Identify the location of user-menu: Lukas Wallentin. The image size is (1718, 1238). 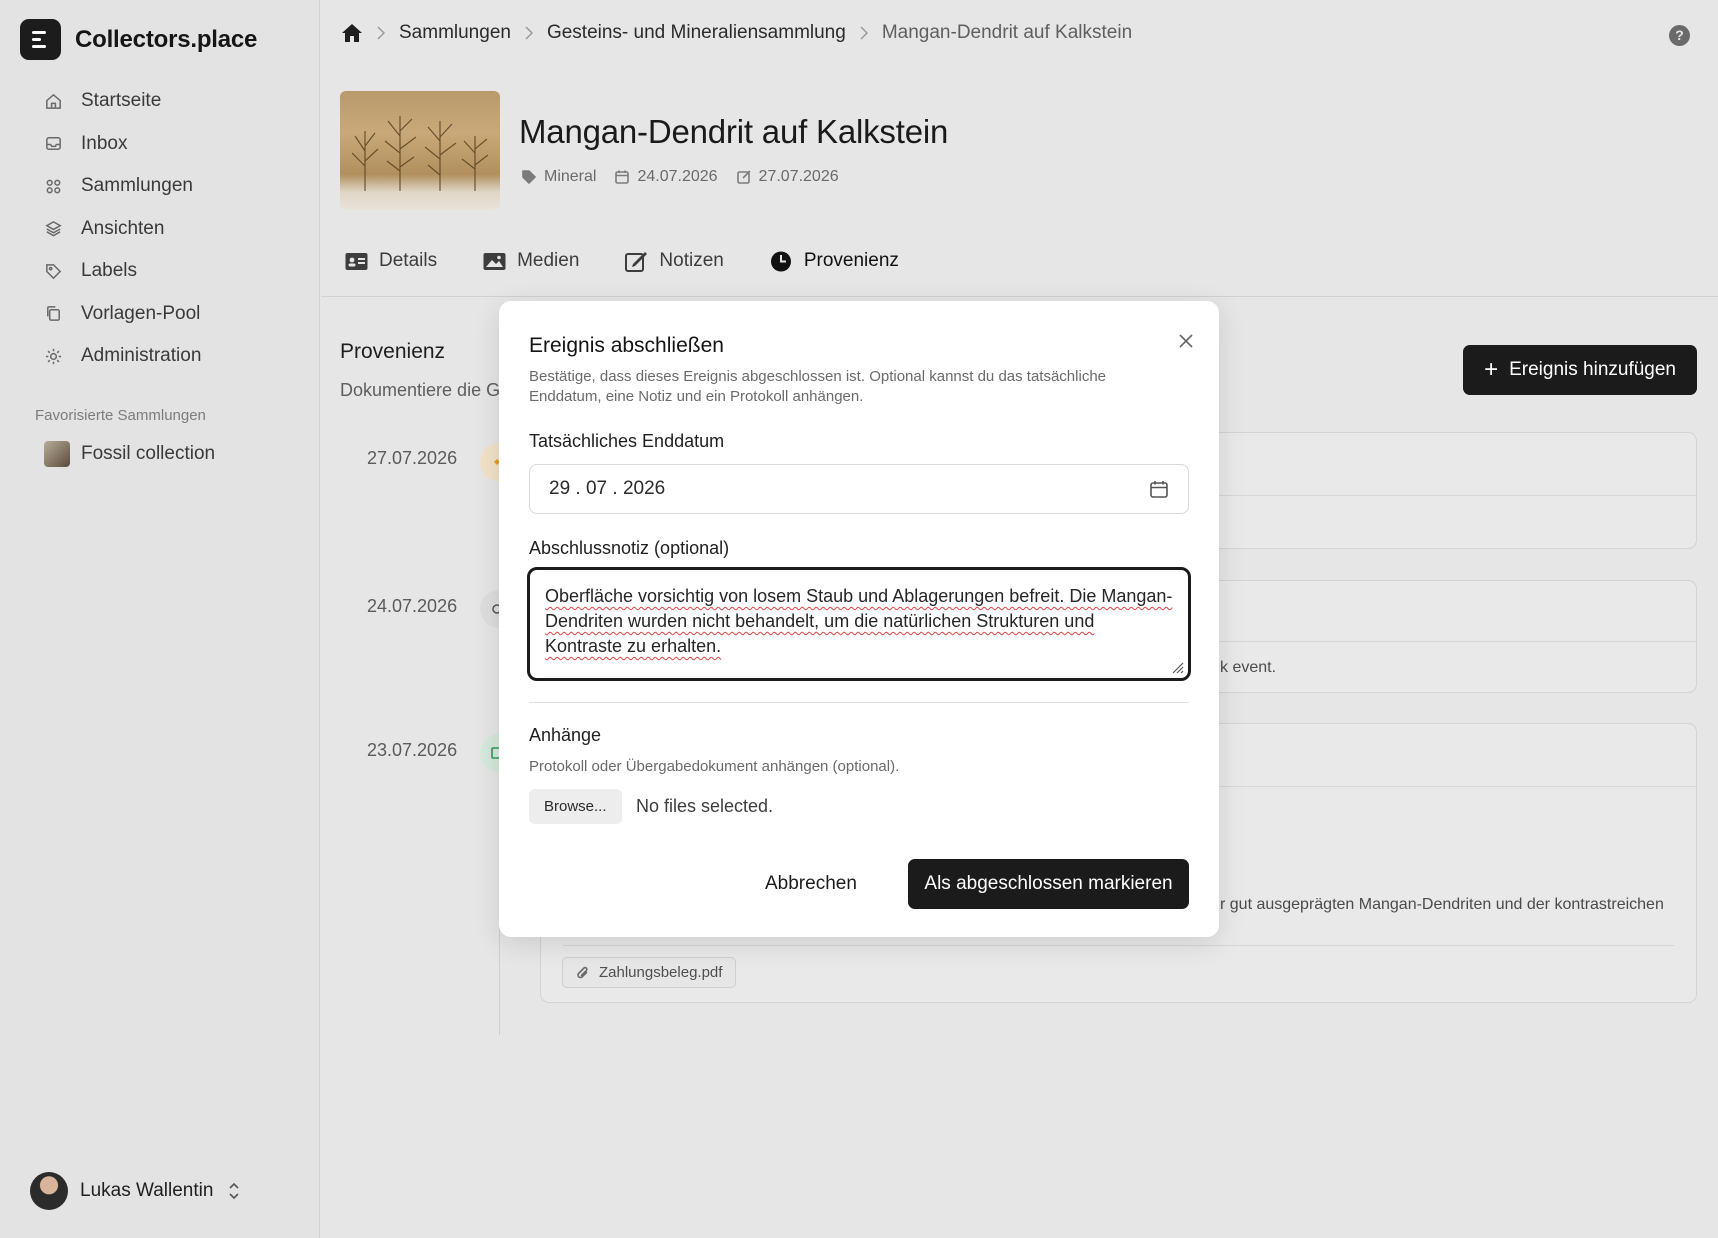
(135, 1191).